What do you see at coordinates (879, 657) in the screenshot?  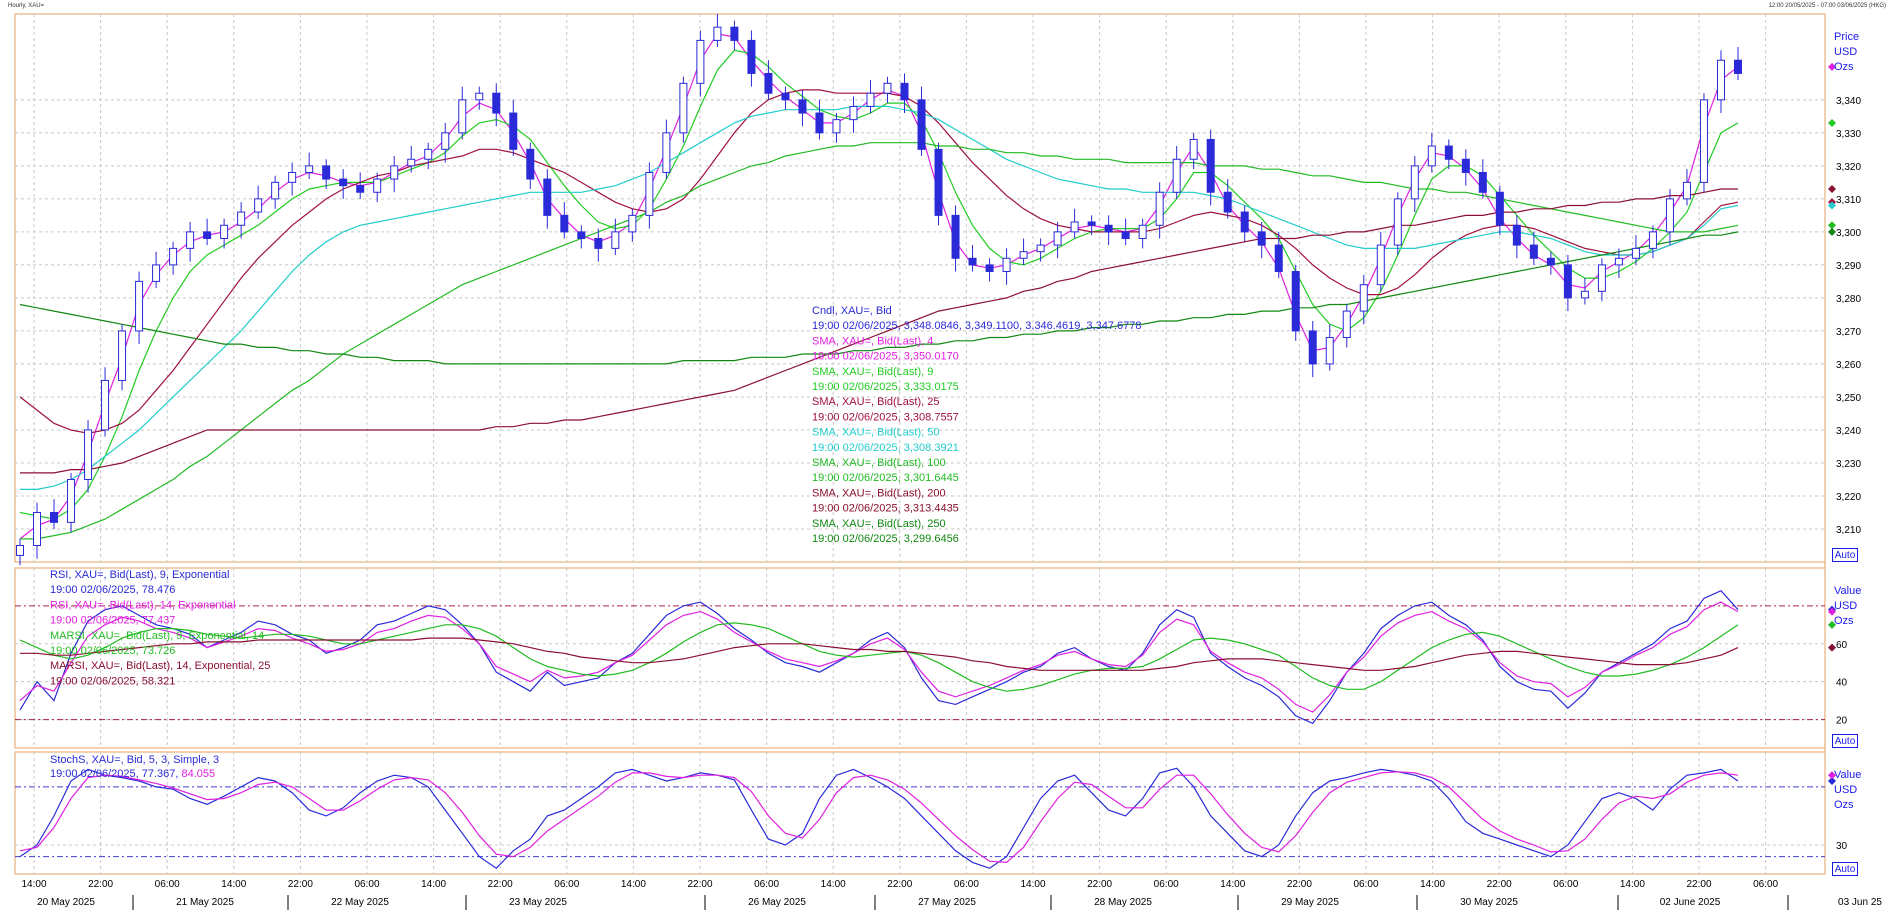 I see `series-line-rsi14` at bounding box center [879, 657].